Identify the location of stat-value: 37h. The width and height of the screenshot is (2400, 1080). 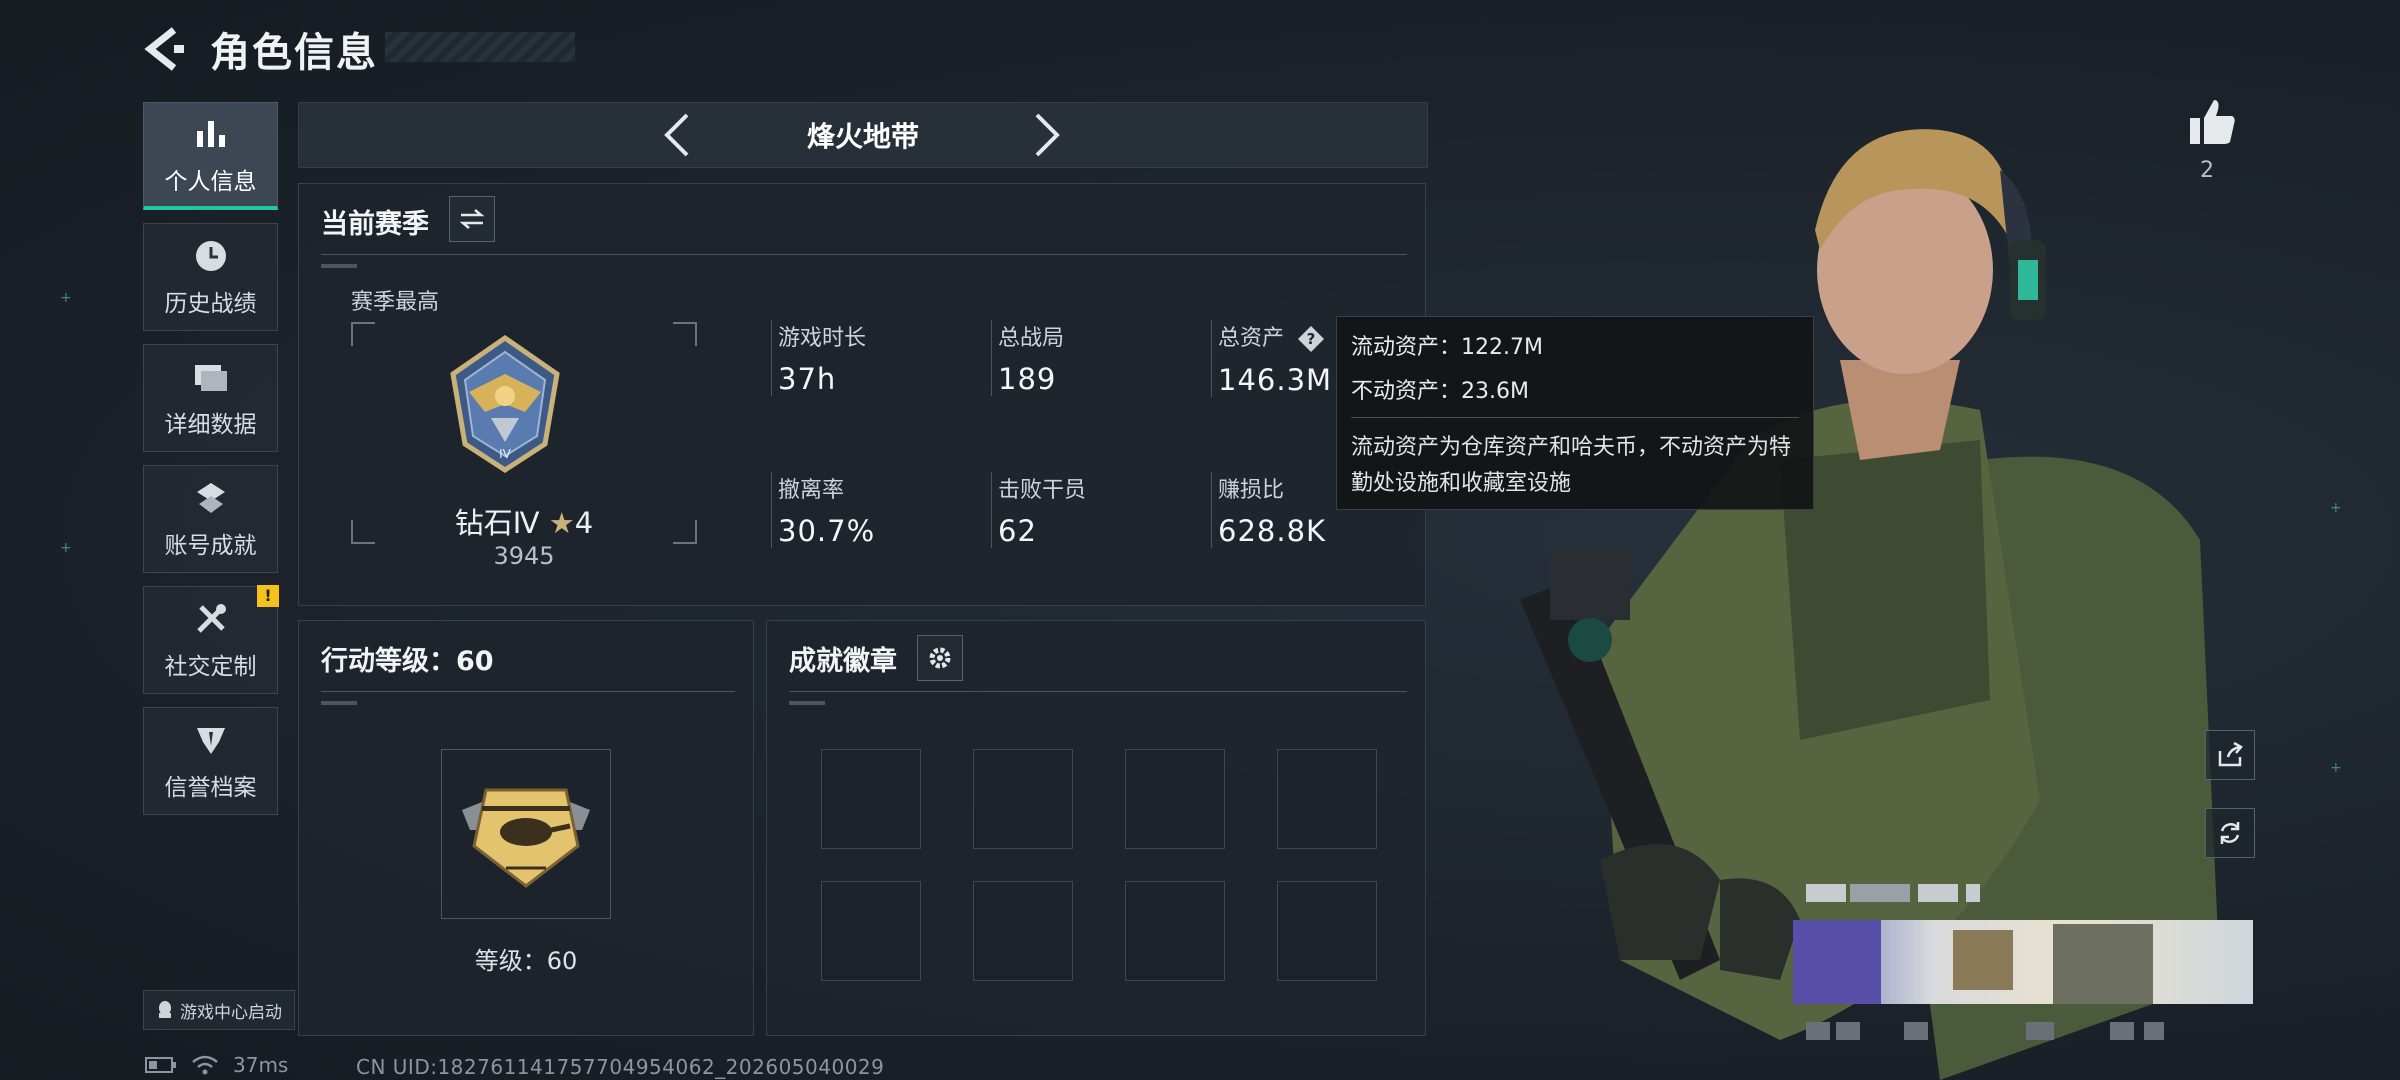
(807, 379).